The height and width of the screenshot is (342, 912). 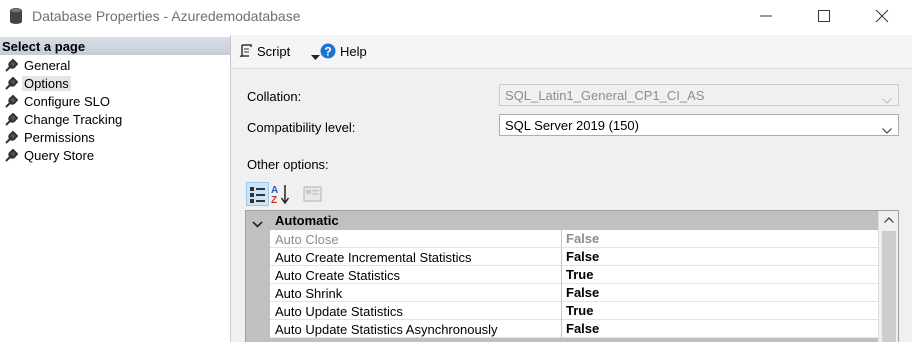 I want to click on page-item-options: Options, so click(x=115, y=84).